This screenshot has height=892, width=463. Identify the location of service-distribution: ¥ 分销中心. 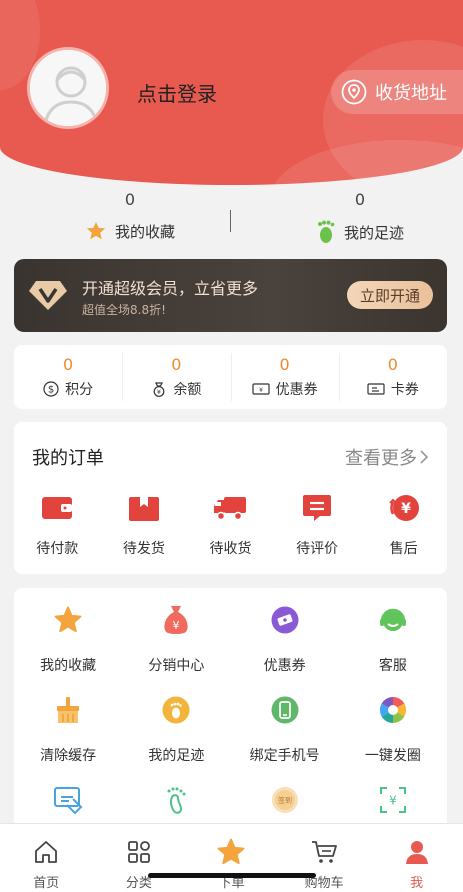
(176, 633).